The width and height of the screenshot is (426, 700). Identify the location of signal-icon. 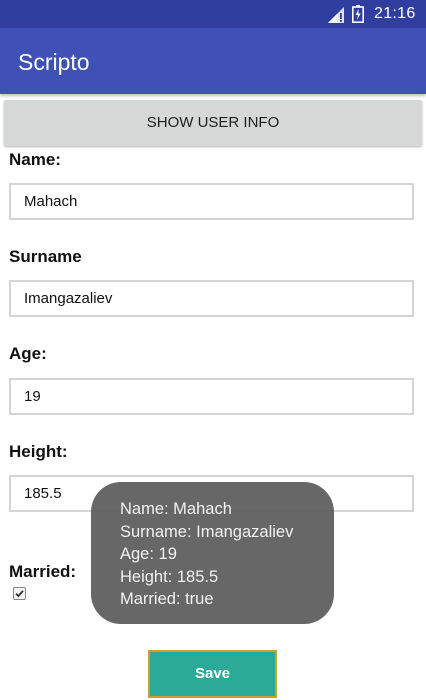
(336, 15).